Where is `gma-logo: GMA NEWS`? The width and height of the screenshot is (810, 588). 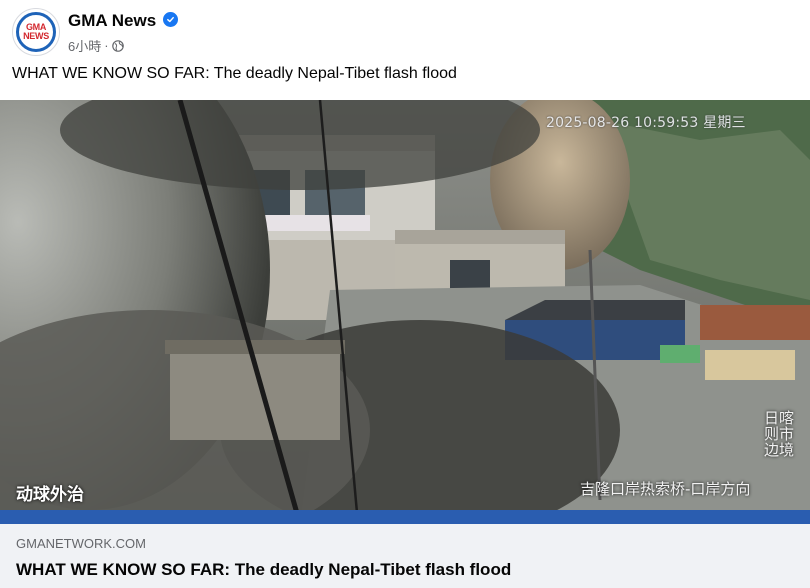
gma-logo: GMA NEWS is located at coordinates (36, 32).